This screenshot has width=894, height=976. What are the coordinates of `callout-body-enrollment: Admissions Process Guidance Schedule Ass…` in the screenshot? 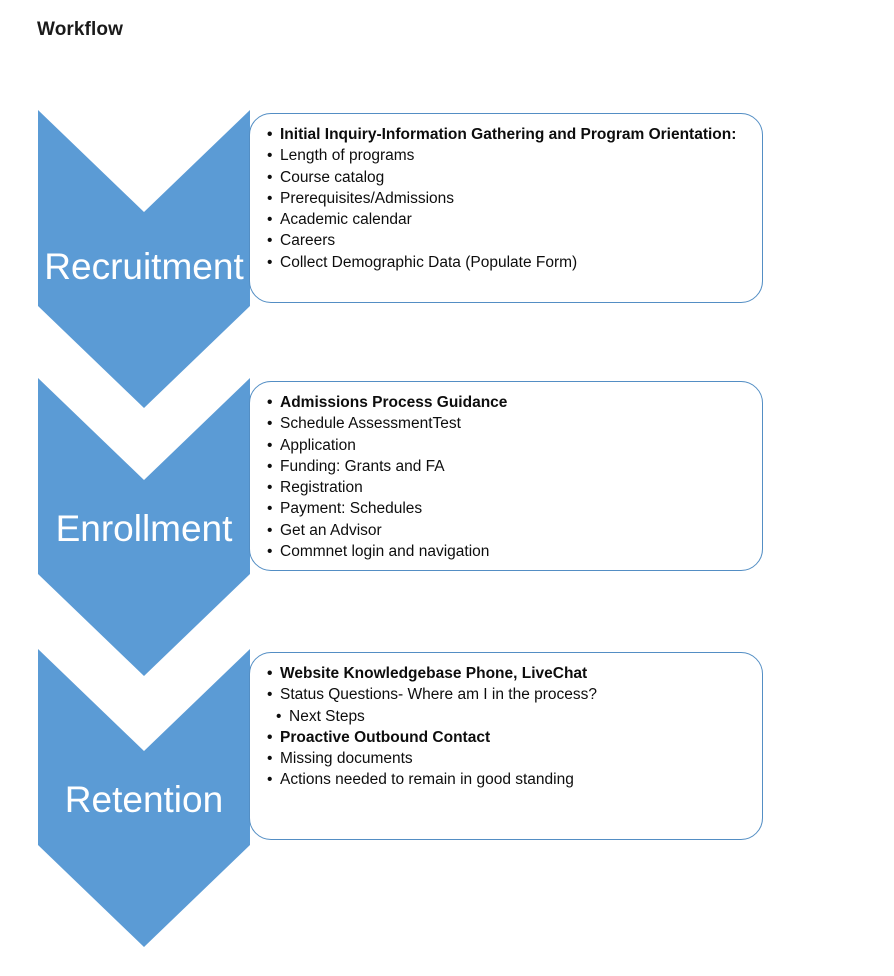 It's located at (506, 477).